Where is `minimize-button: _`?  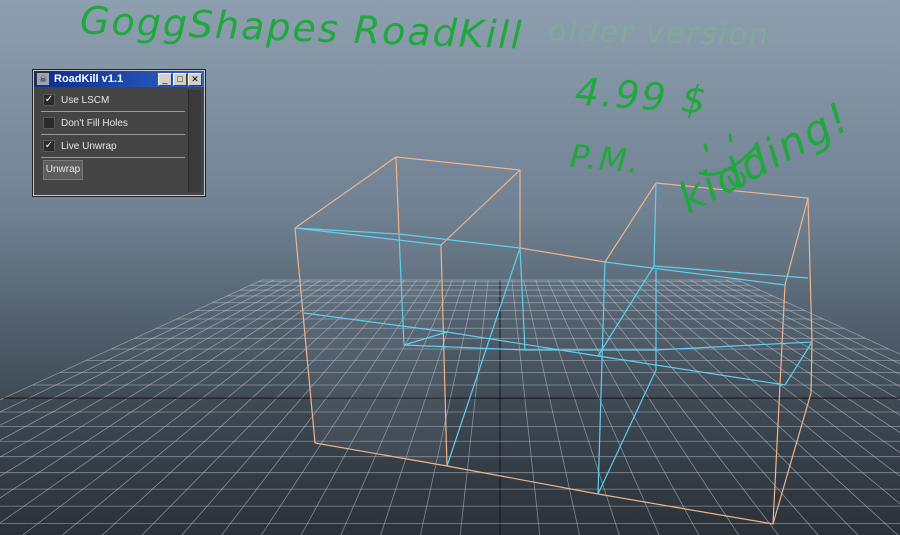 minimize-button: _ is located at coordinates (165, 79).